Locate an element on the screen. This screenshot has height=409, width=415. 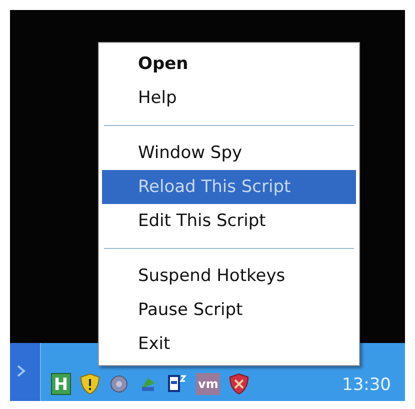
monitor-icon is located at coordinates (177, 384).